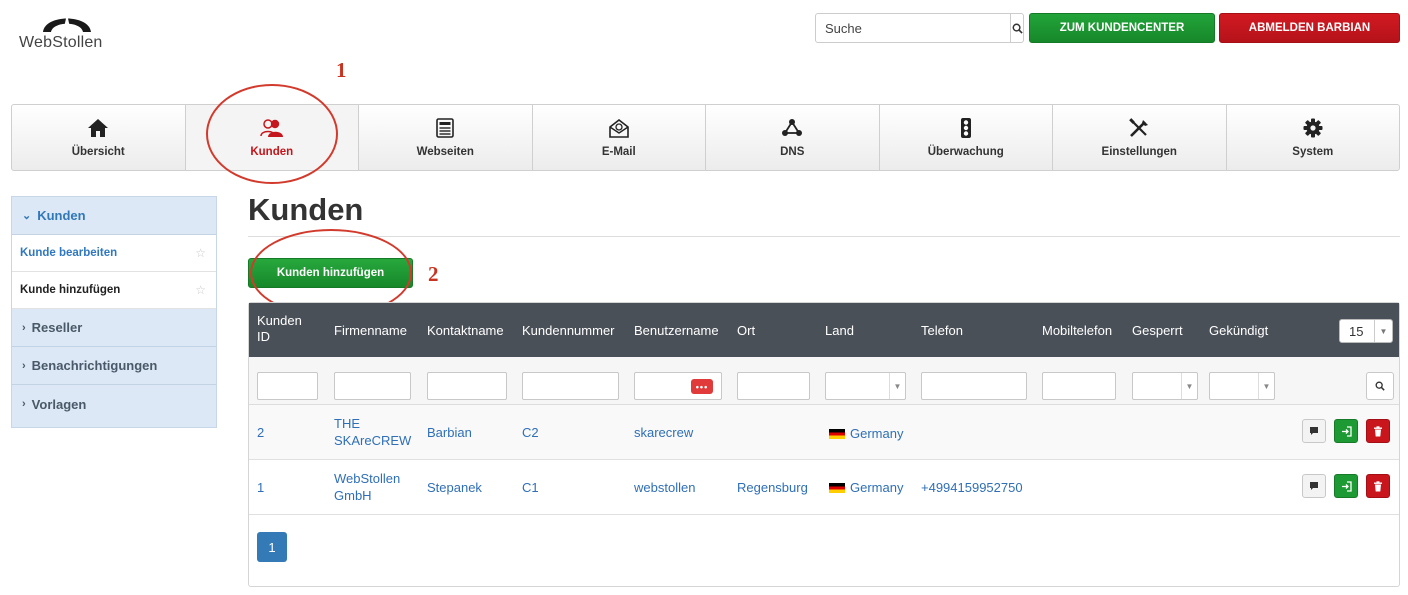 The image size is (1408, 595). I want to click on add-customer-button: Kunden hinzufügen, so click(330, 273).